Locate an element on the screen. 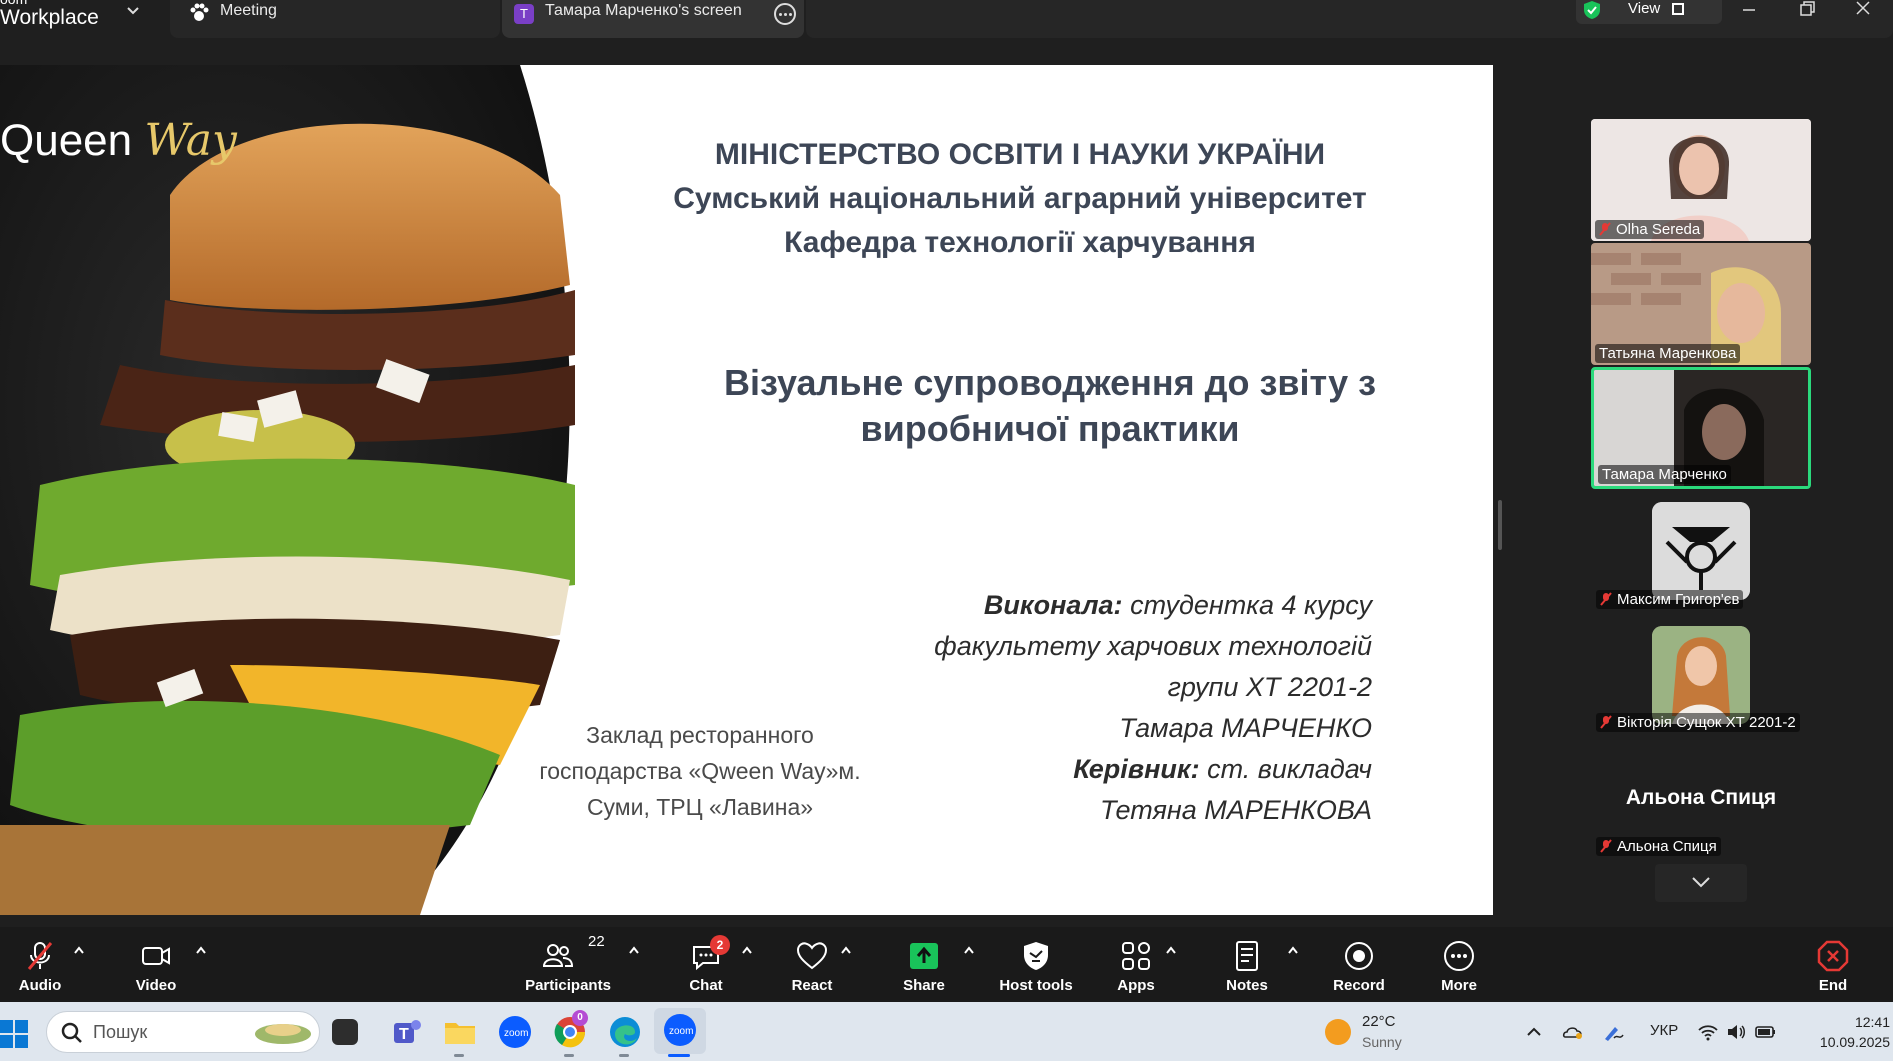 The width and height of the screenshot is (1893, 1061). windows-start-icon is located at coordinates (14, 1034).